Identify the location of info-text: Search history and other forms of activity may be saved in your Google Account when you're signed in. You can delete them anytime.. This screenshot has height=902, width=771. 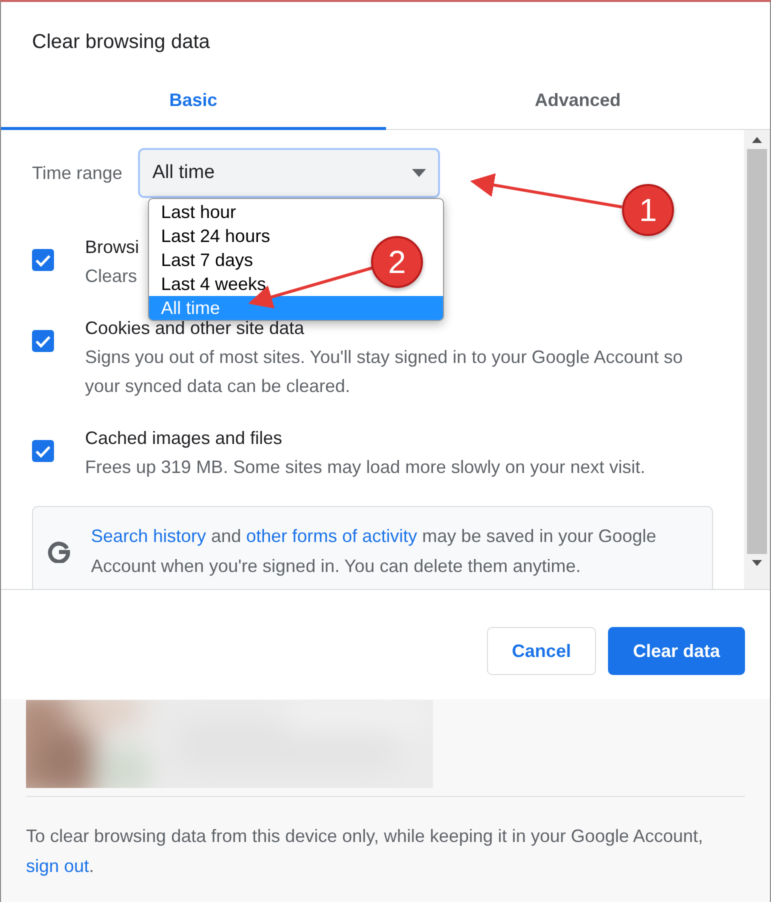
(374, 551).